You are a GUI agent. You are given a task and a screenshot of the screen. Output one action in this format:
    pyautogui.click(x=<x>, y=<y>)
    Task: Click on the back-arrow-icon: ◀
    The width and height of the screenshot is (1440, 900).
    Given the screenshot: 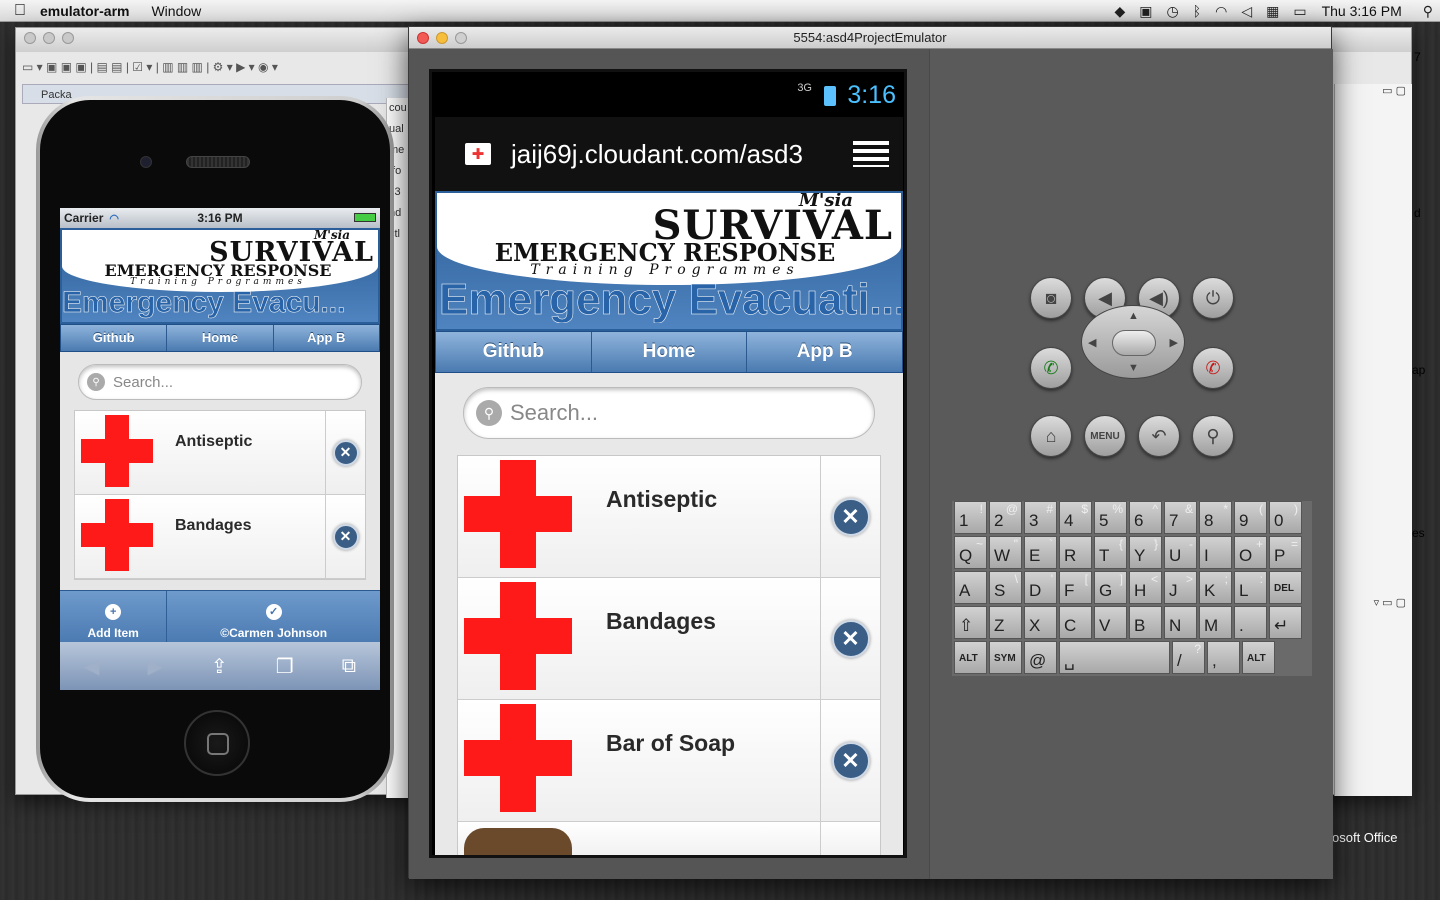 What is the action you would take?
    pyautogui.click(x=91, y=666)
    